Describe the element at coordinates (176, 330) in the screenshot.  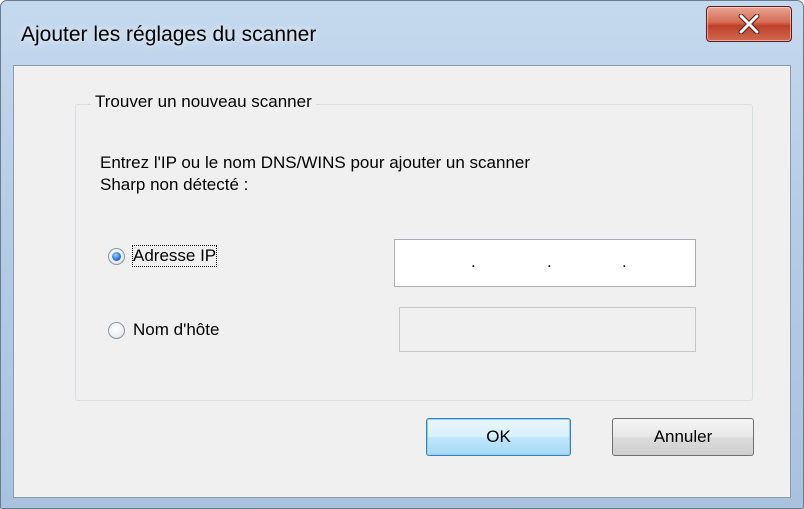
I see `hostname-label: Nom d'hôte` at that location.